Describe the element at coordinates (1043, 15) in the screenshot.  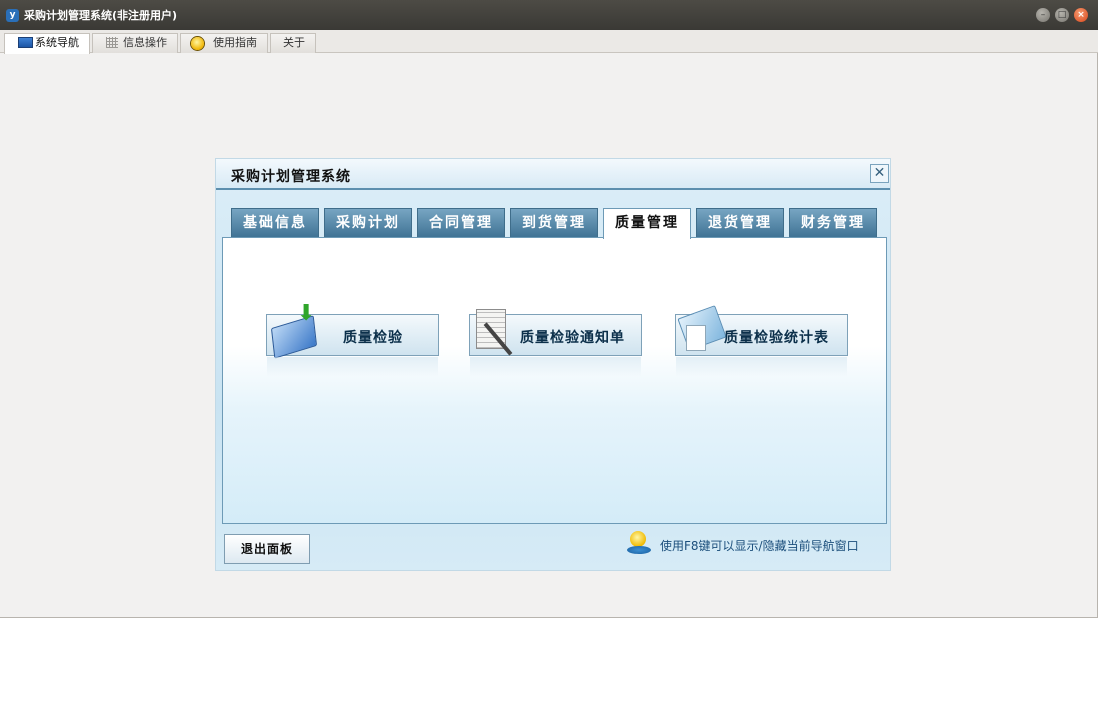
I see `minimize-button: –` at that location.